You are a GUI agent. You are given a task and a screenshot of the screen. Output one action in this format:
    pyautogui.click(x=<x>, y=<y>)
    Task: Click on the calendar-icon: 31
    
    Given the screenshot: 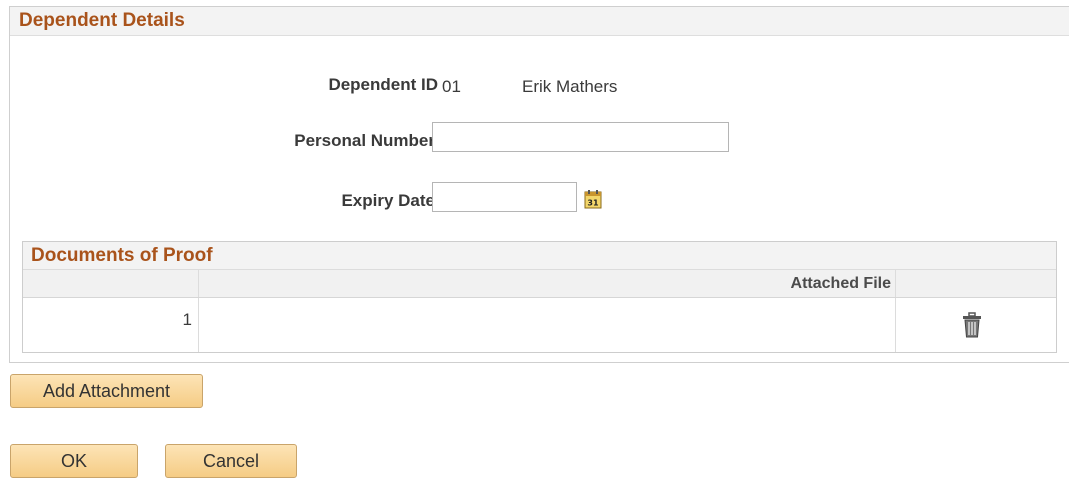 What is the action you would take?
    pyautogui.click(x=593, y=199)
    